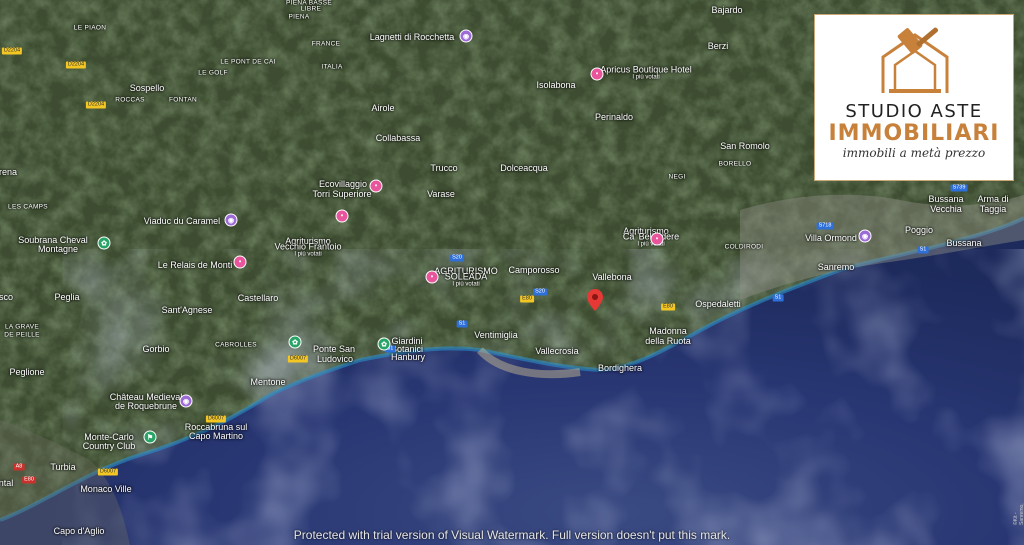 The height and width of the screenshot is (545, 1024). I want to click on place-label: FRANCE, so click(326, 44).